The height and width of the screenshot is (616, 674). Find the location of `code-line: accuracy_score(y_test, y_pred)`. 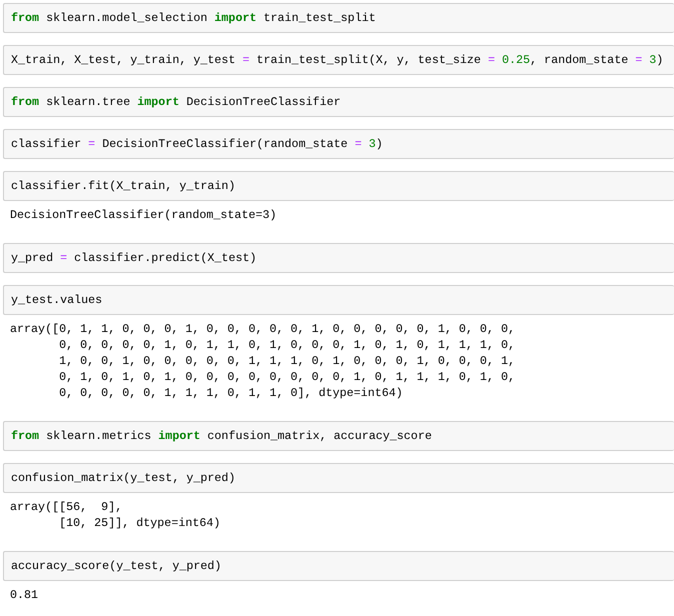

code-line: accuracy_score(y_test, y_pred) is located at coordinates (116, 566).